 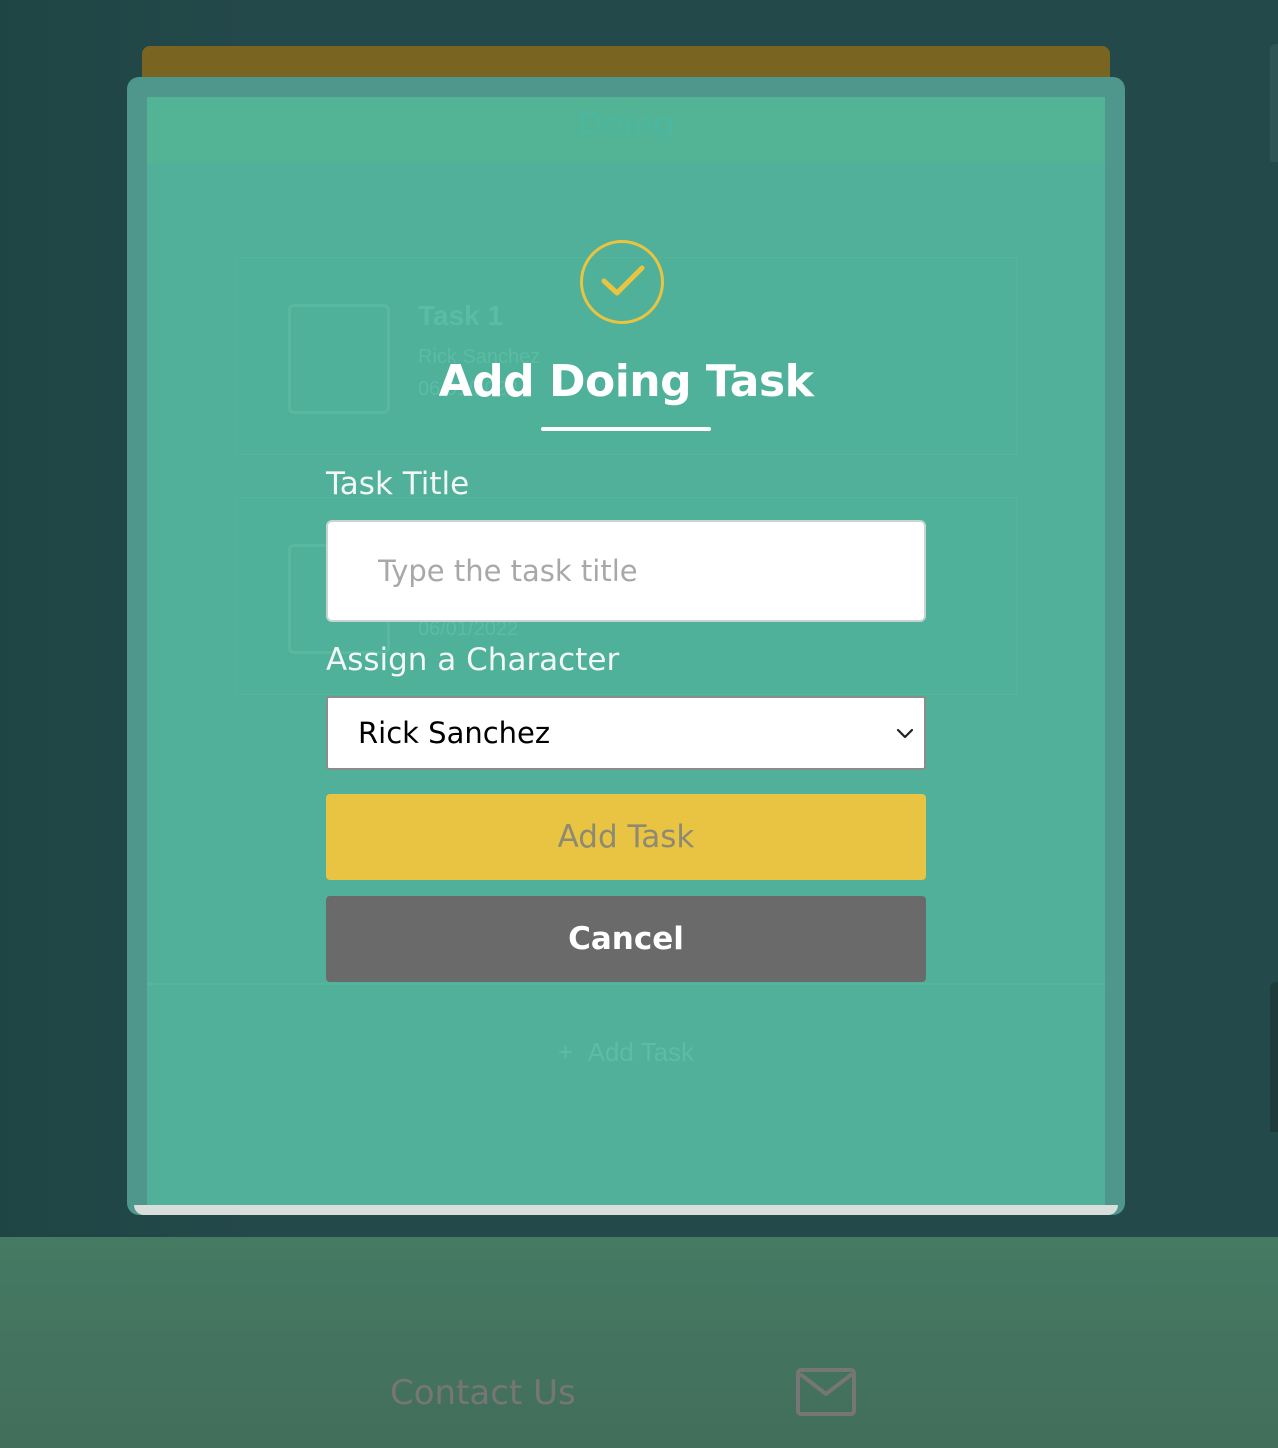 I want to click on check-icon, so click(x=623, y=280).